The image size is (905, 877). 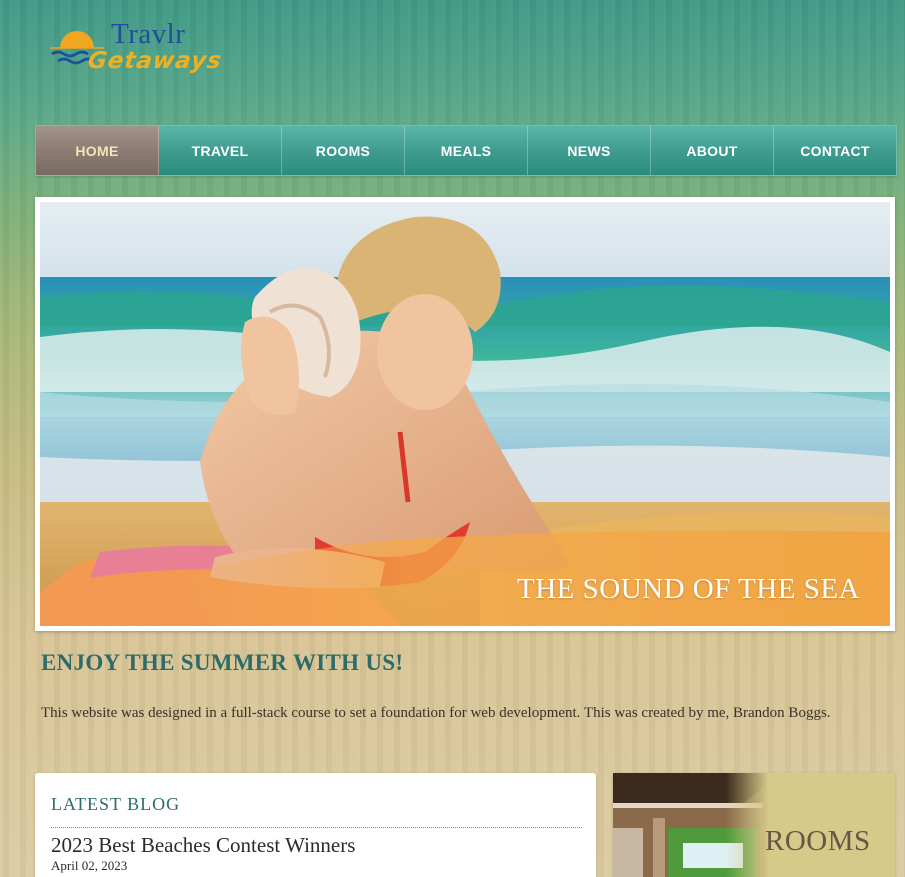 I want to click on latest-blog-heading: LATEST BLOG, so click(x=116, y=804).